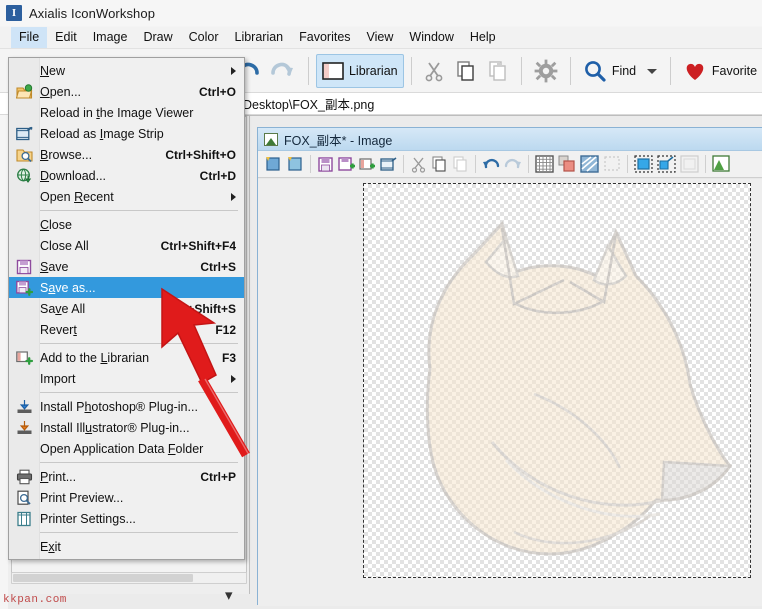  What do you see at coordinates (666, 164) in the screenshot?
I see `select-move-icon` at bounding box center [666, 164].